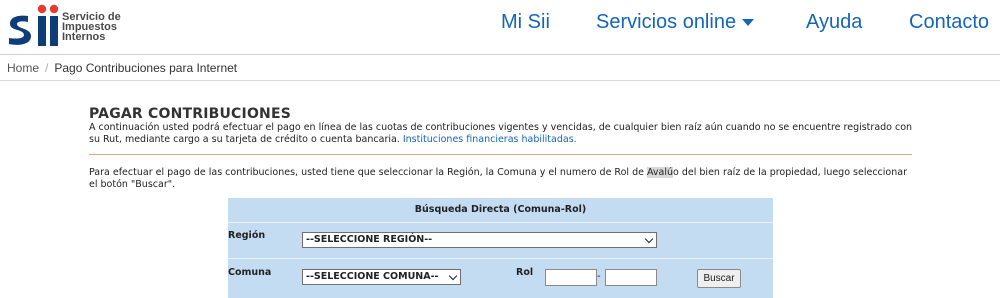  I want to click on nav-mi-sii-label: Mi Sii, so click(525, 22).